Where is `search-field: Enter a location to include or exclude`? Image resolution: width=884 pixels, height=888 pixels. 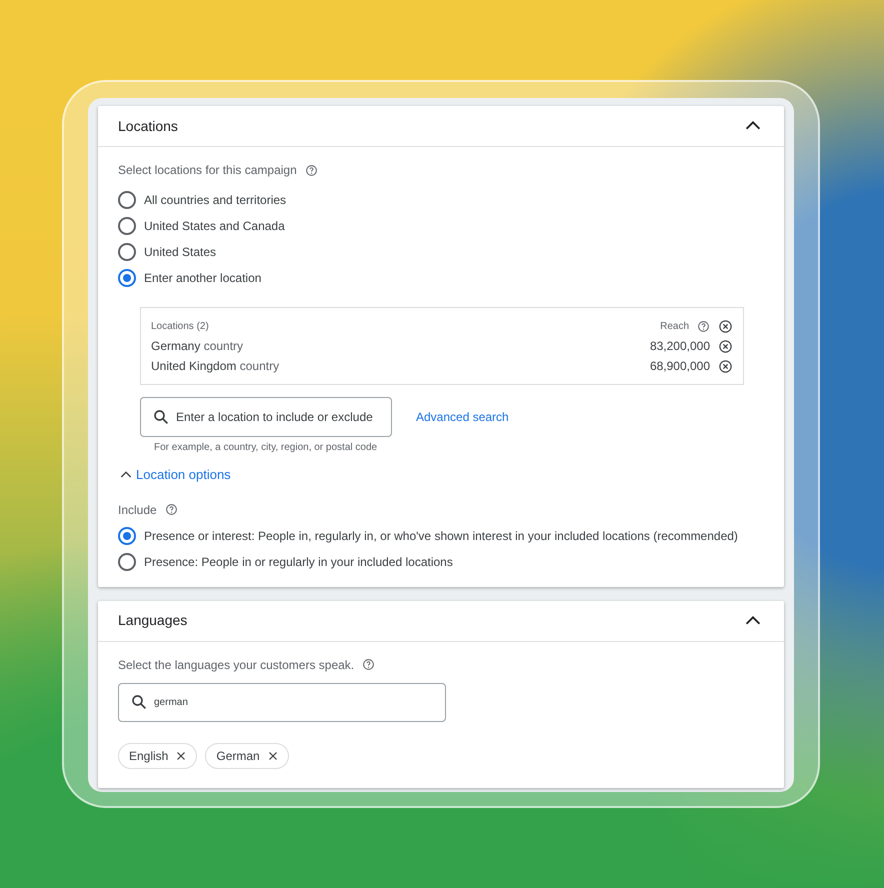 search-field: Enter a location to include or exclude is located at coordinates (266, 417).